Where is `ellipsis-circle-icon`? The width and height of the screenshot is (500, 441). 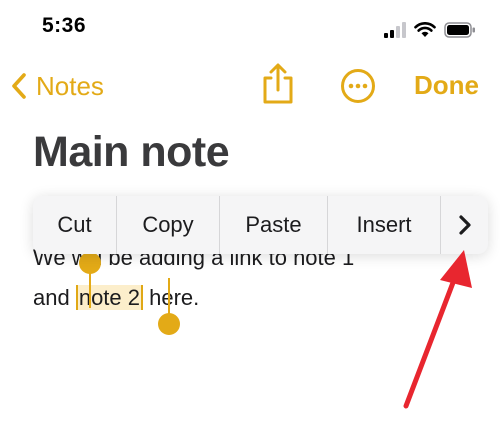
ellipsis-circle-icon is located at coordinates (358, 86).